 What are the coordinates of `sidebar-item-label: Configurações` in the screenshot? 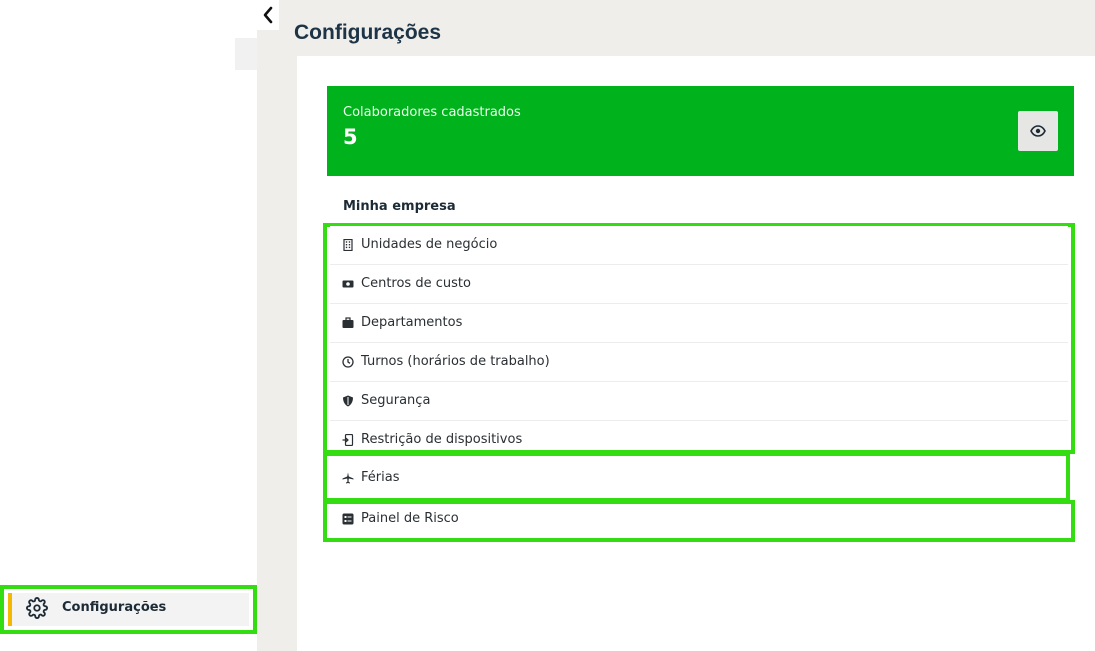 It's located at (114, 607).